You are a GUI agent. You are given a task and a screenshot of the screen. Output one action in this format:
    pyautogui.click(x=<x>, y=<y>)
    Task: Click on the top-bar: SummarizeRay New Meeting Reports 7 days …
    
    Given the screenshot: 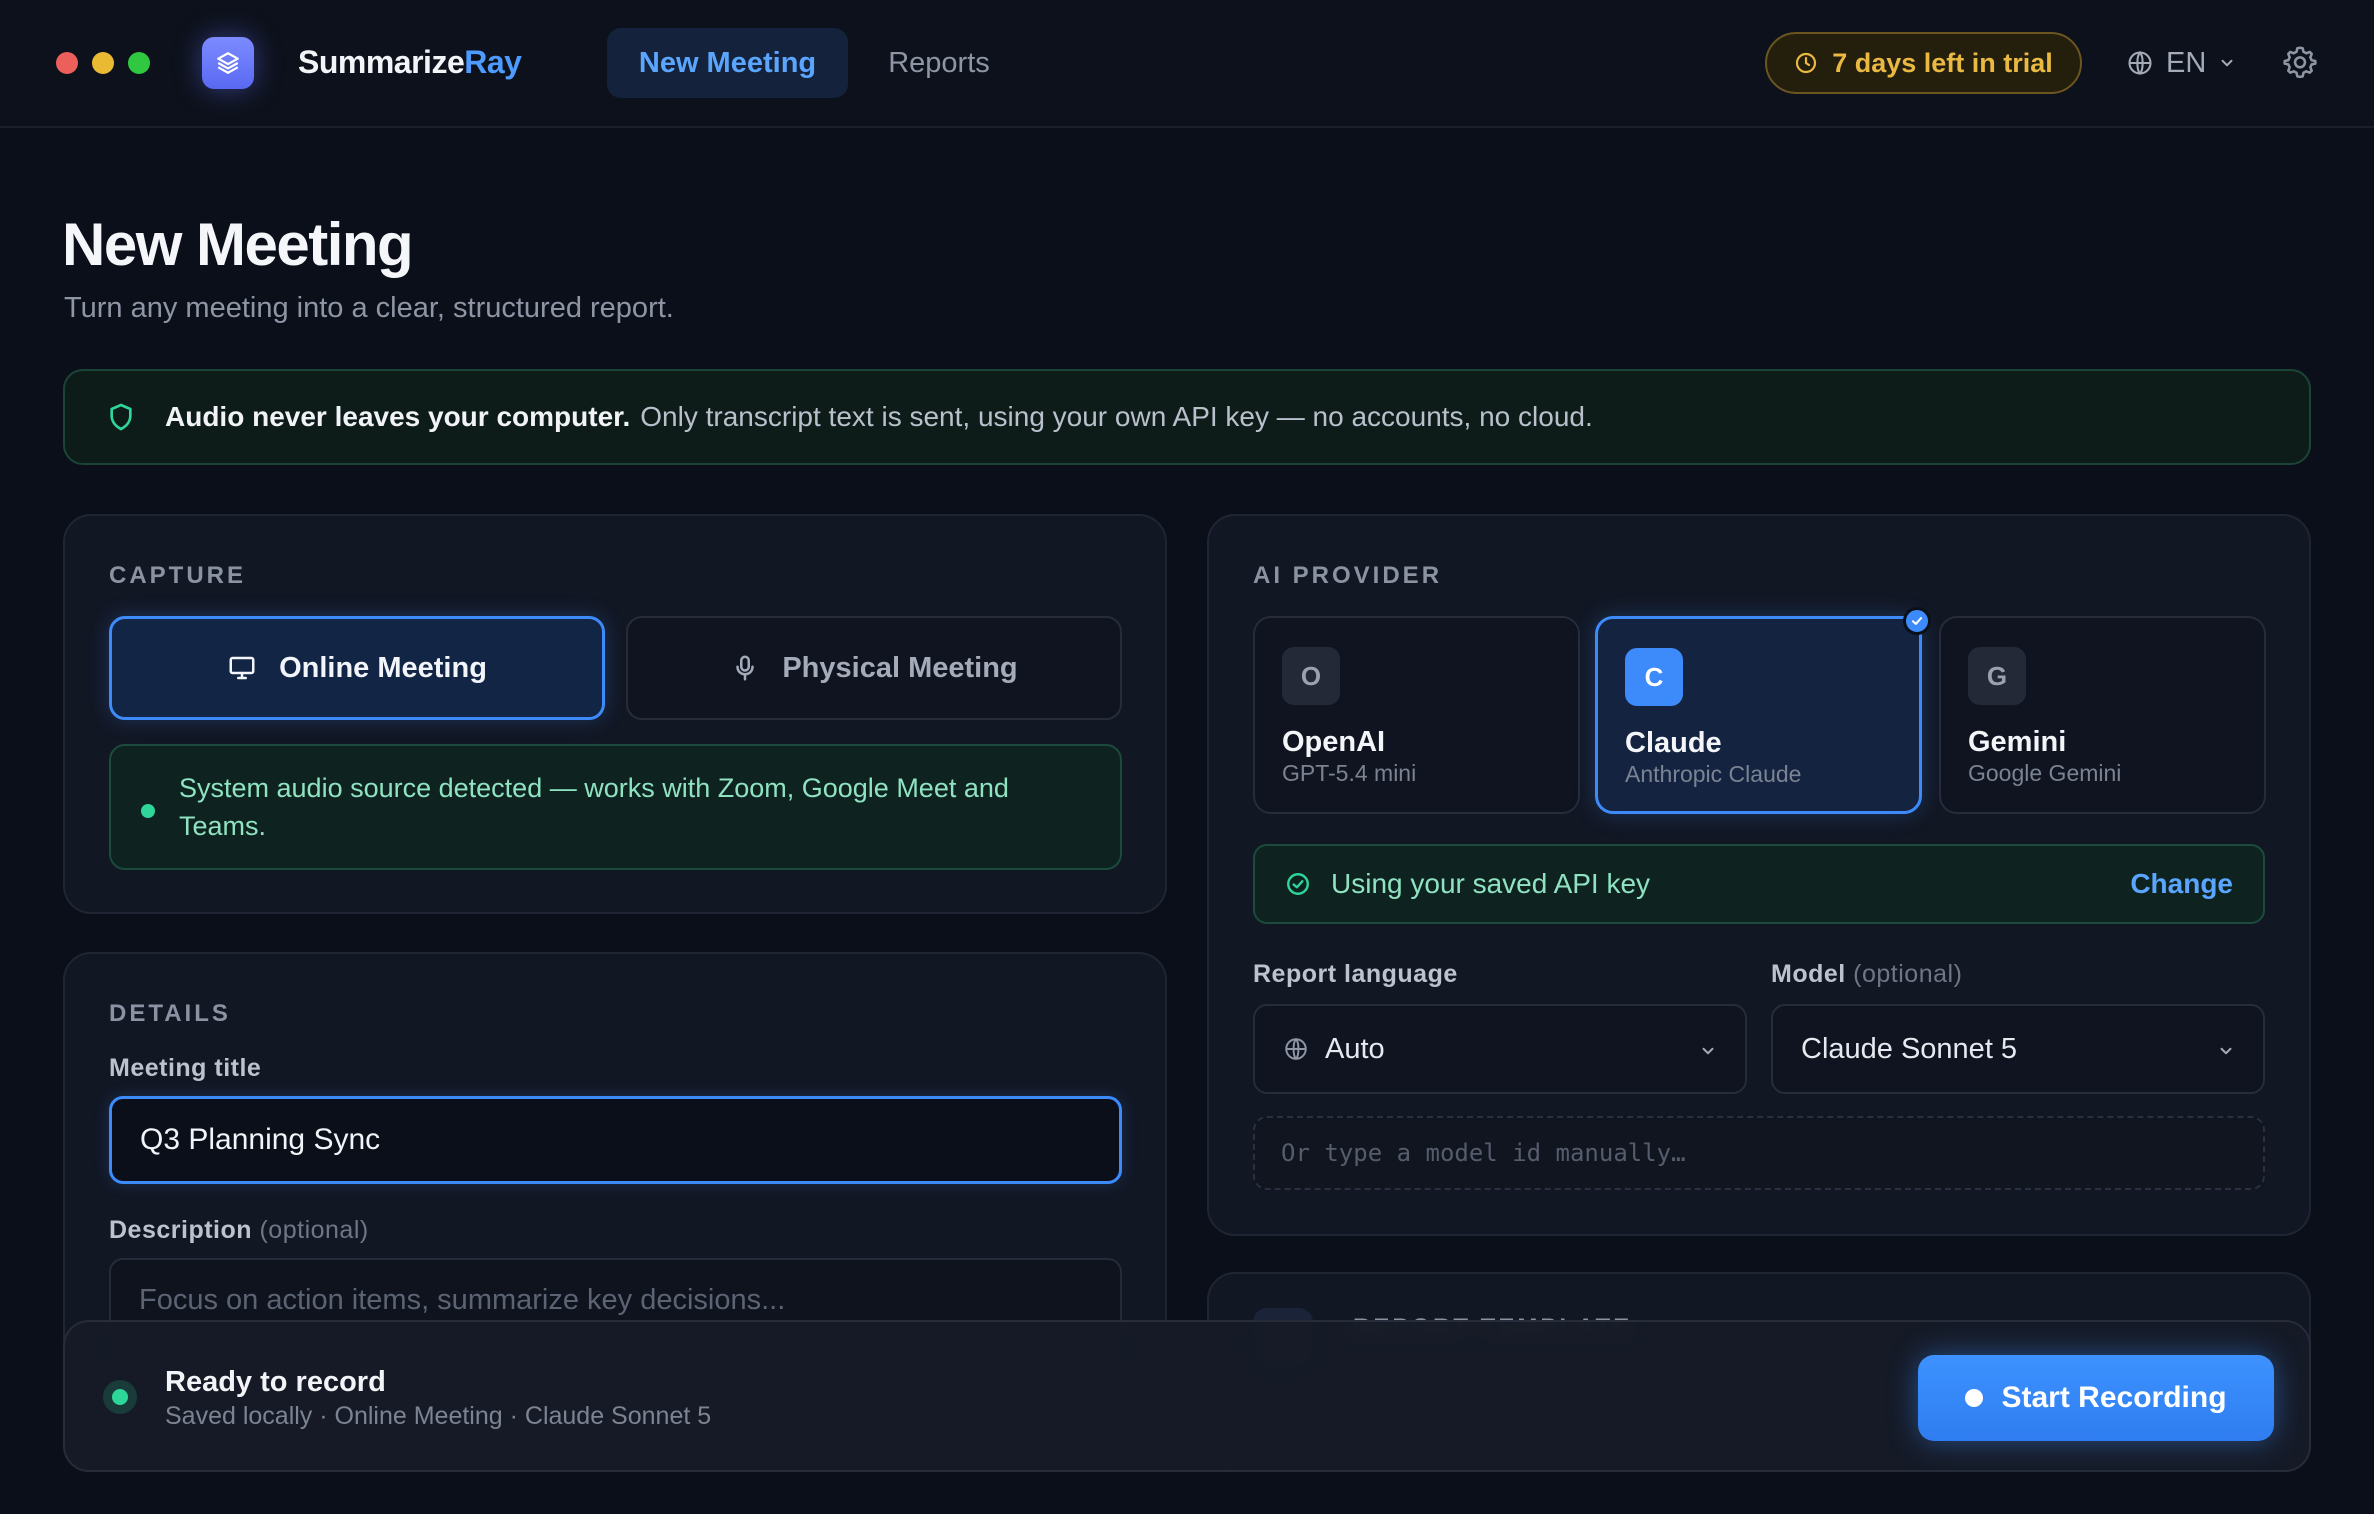 What is the action you would take?
    pyautogui.click(x=1187, y=64)
    